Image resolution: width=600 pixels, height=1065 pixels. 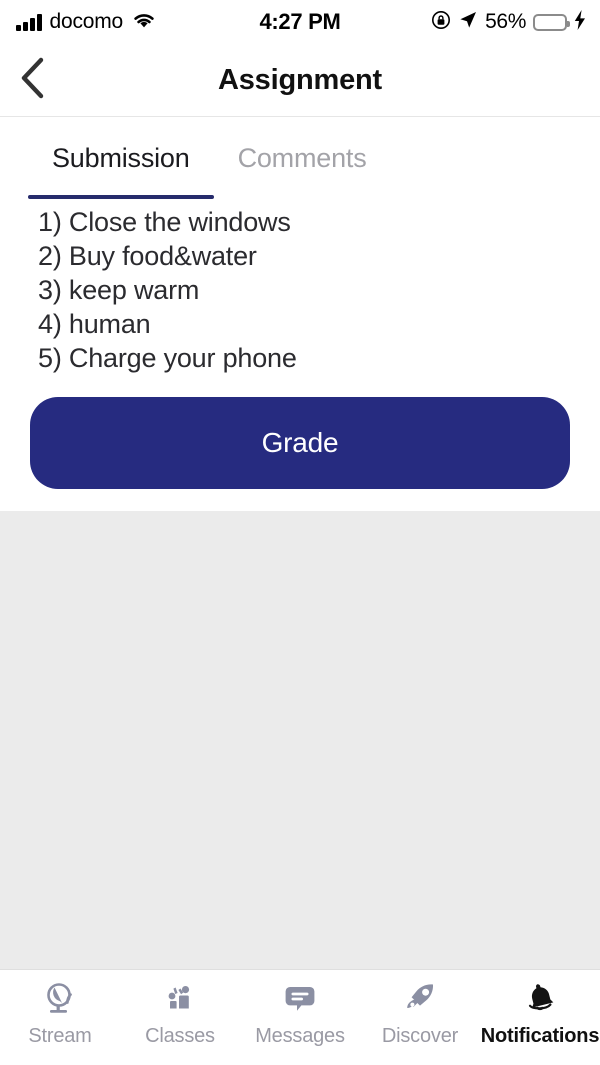 I want to click on submission-line: 1) Close the windows, so click(x=164, y=222).